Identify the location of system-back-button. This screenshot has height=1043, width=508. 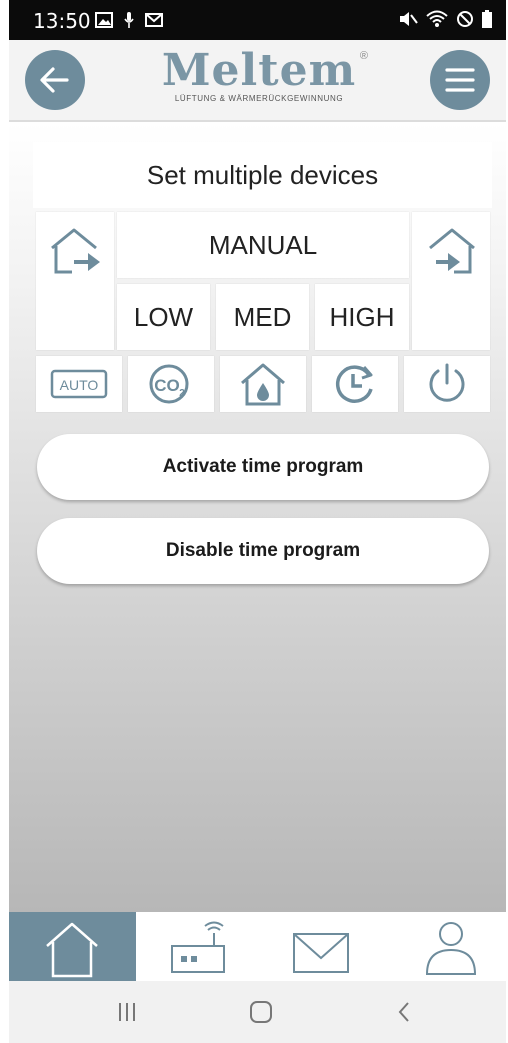
(404, 1012).